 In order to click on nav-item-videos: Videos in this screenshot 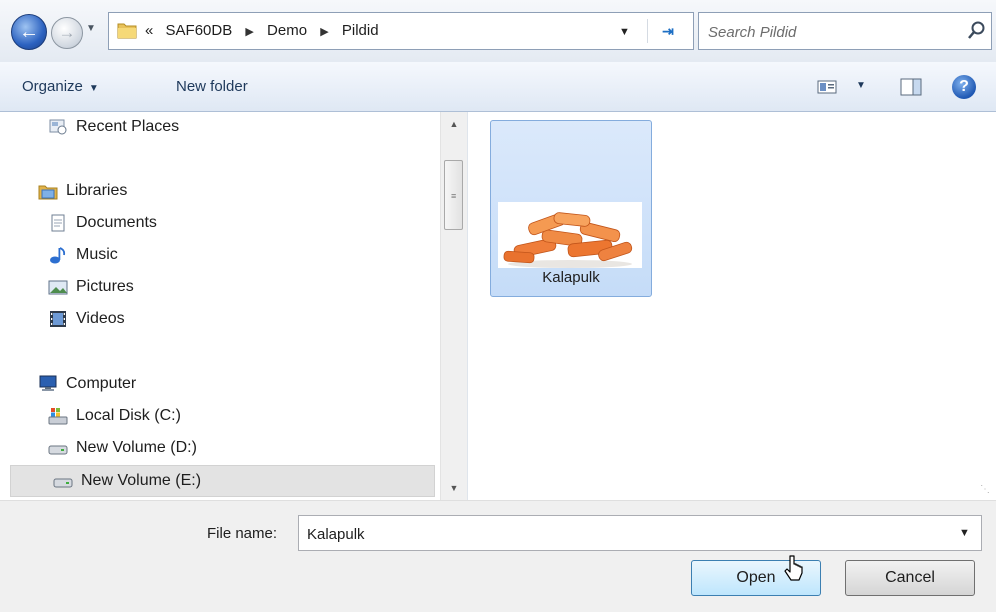, I will do `click(86, 319)`.